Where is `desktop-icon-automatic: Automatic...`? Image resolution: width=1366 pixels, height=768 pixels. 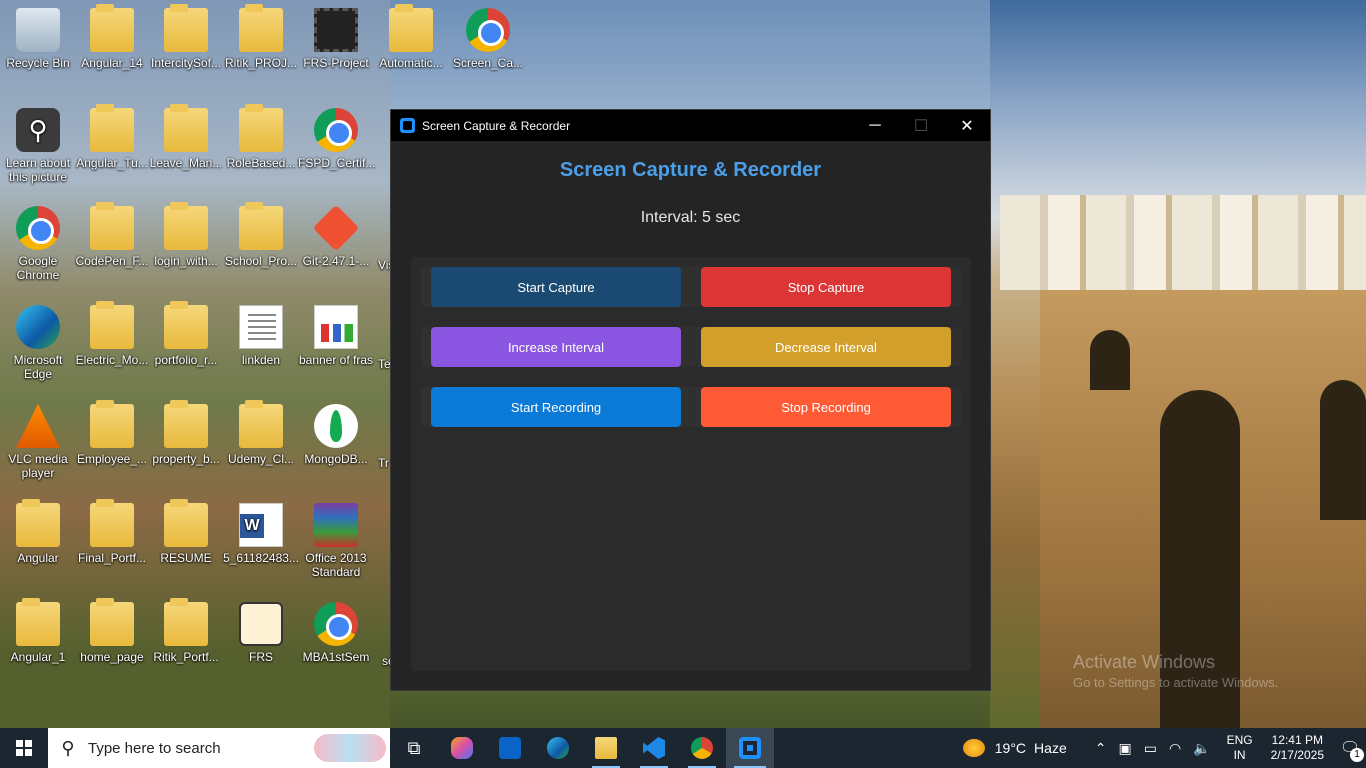 desktop-icon-automatic: Automatic... is located at coordinates (411, 37).